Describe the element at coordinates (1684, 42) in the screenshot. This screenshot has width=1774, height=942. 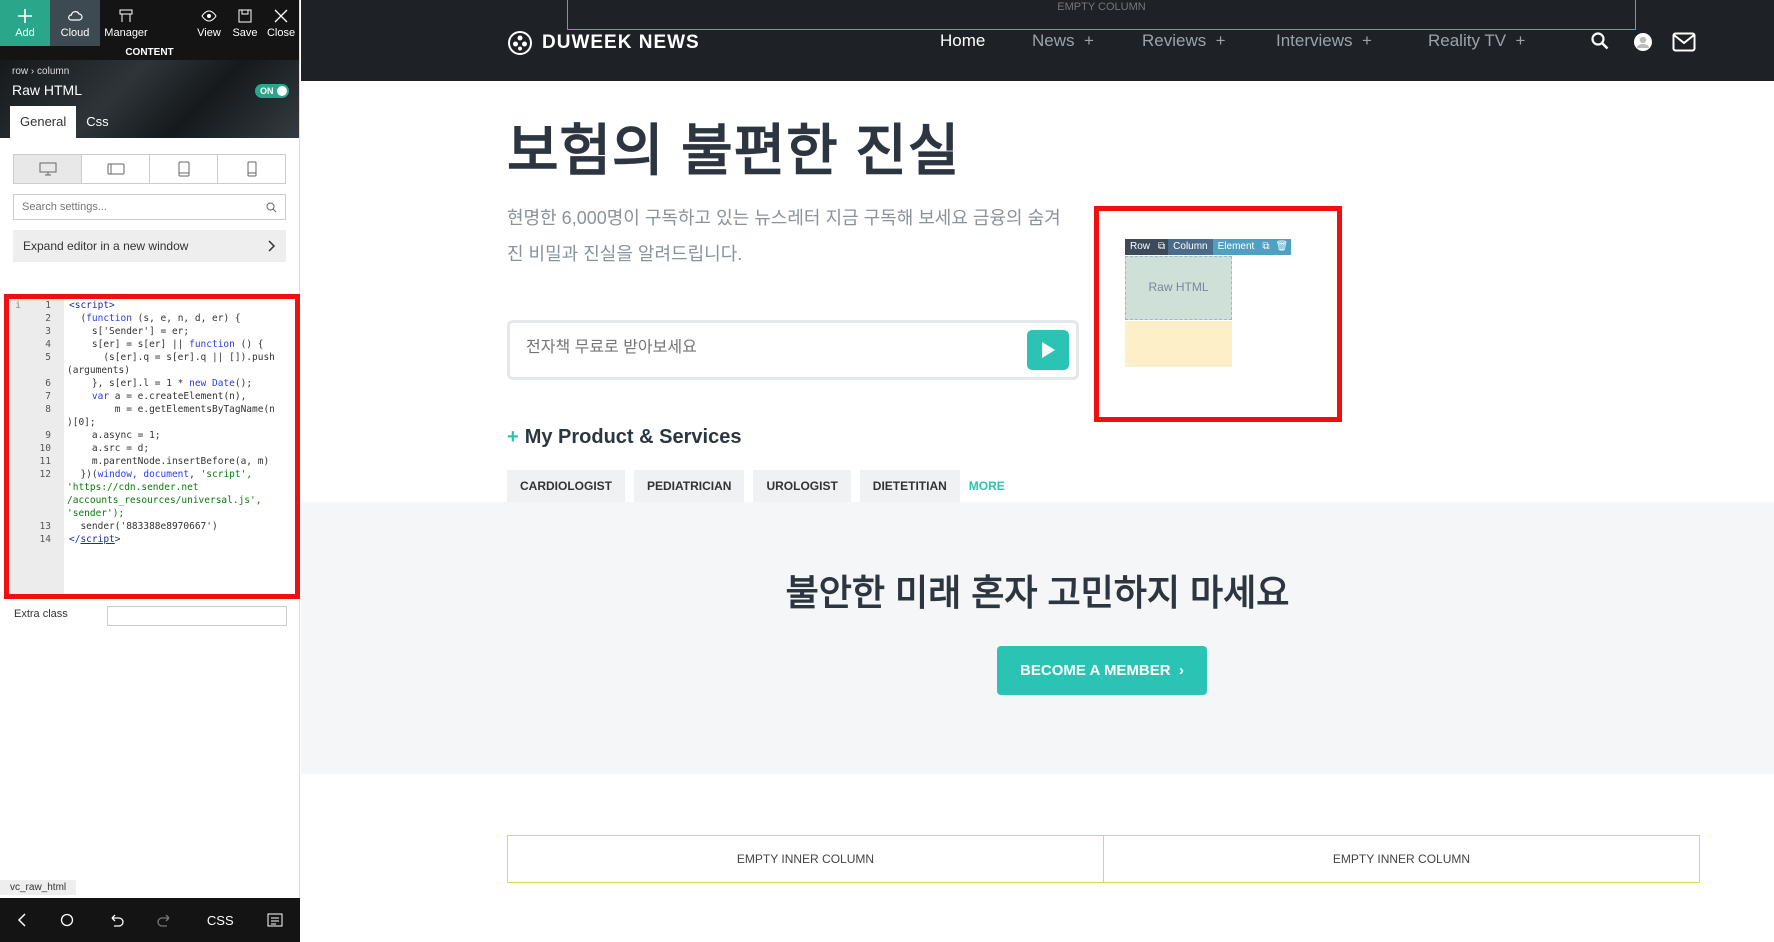
I see `mail-icon` at that location.